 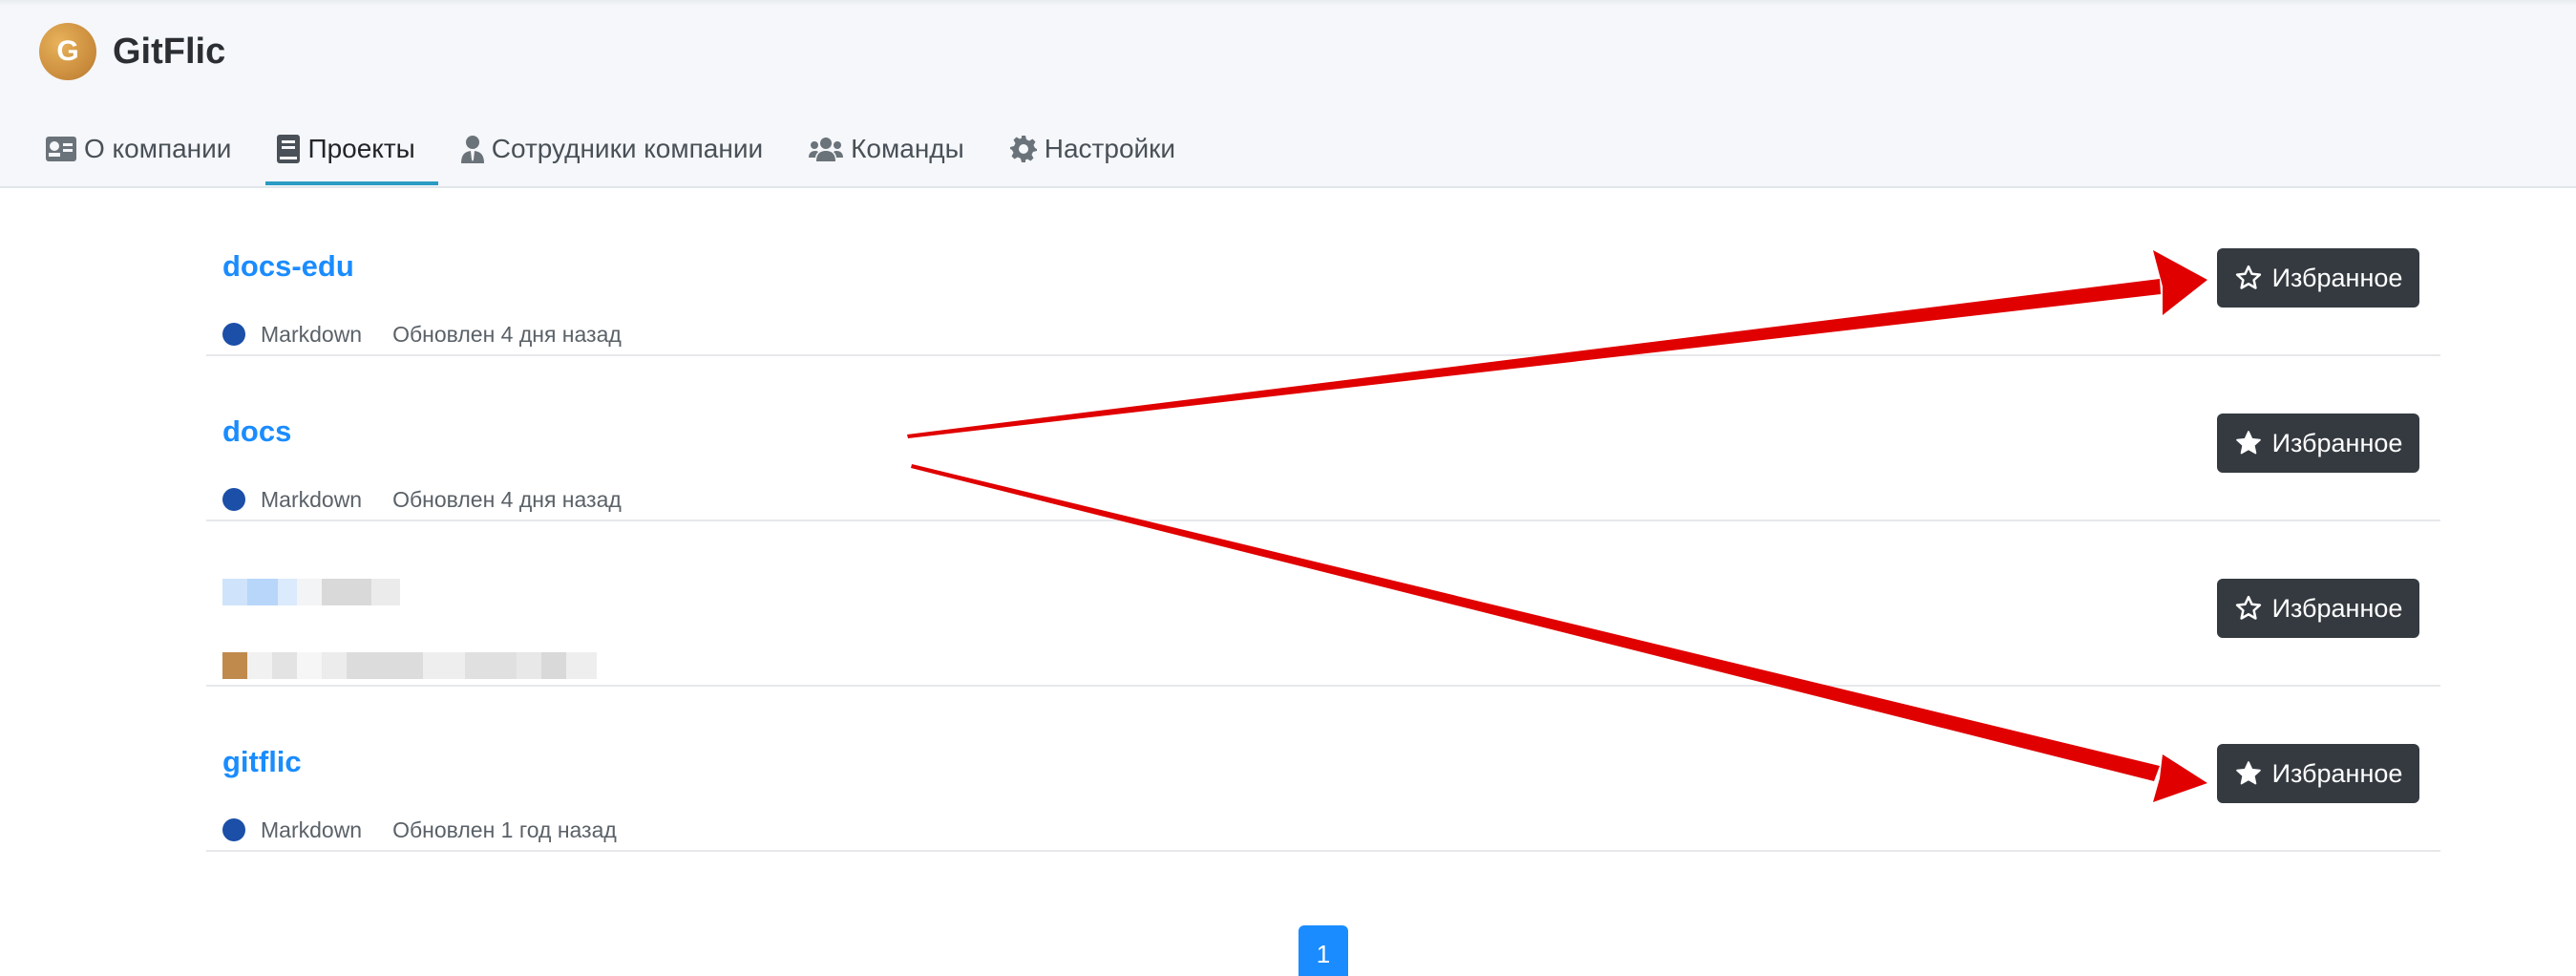 I want to click on tab-teams: Команды, so click(x=886, y=149).